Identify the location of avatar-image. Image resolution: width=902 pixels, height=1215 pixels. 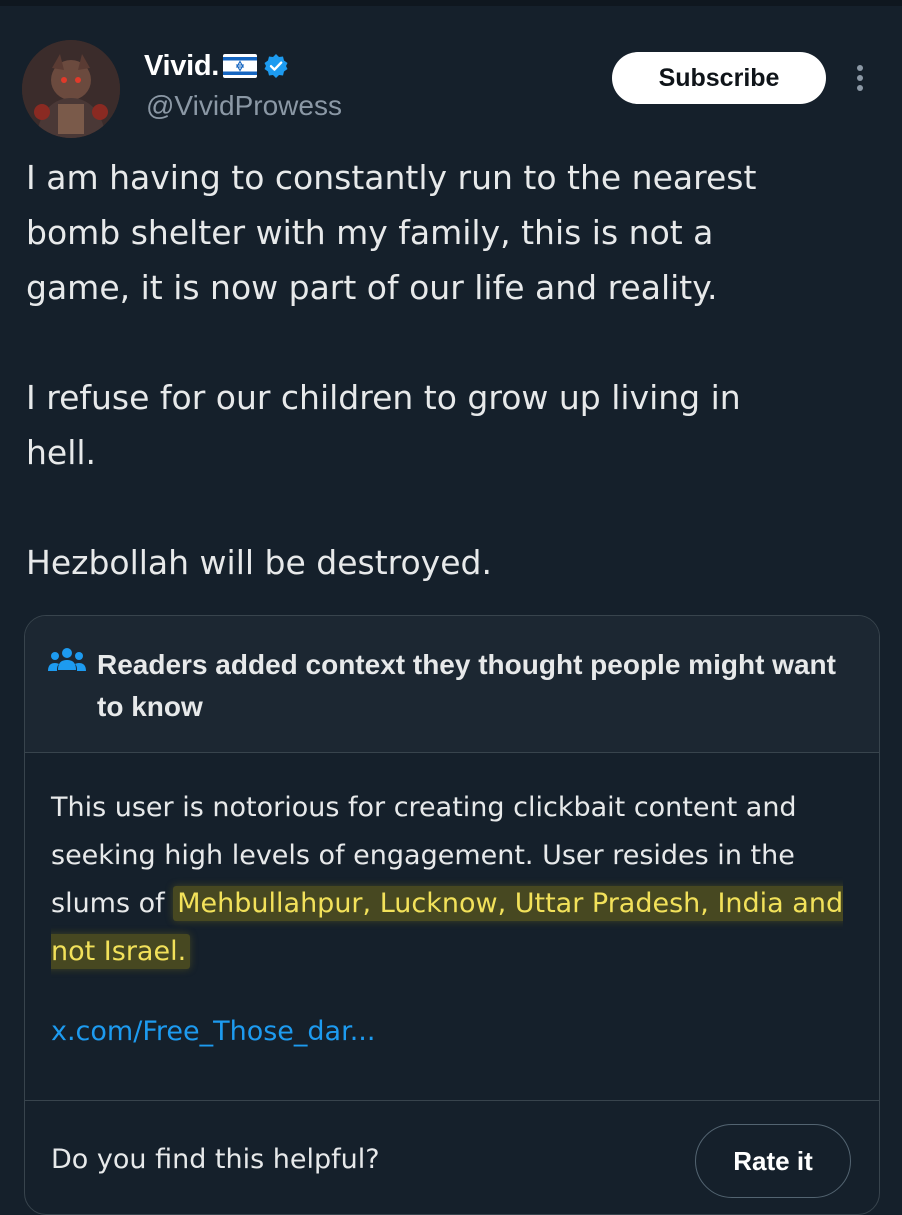
(71, 89).